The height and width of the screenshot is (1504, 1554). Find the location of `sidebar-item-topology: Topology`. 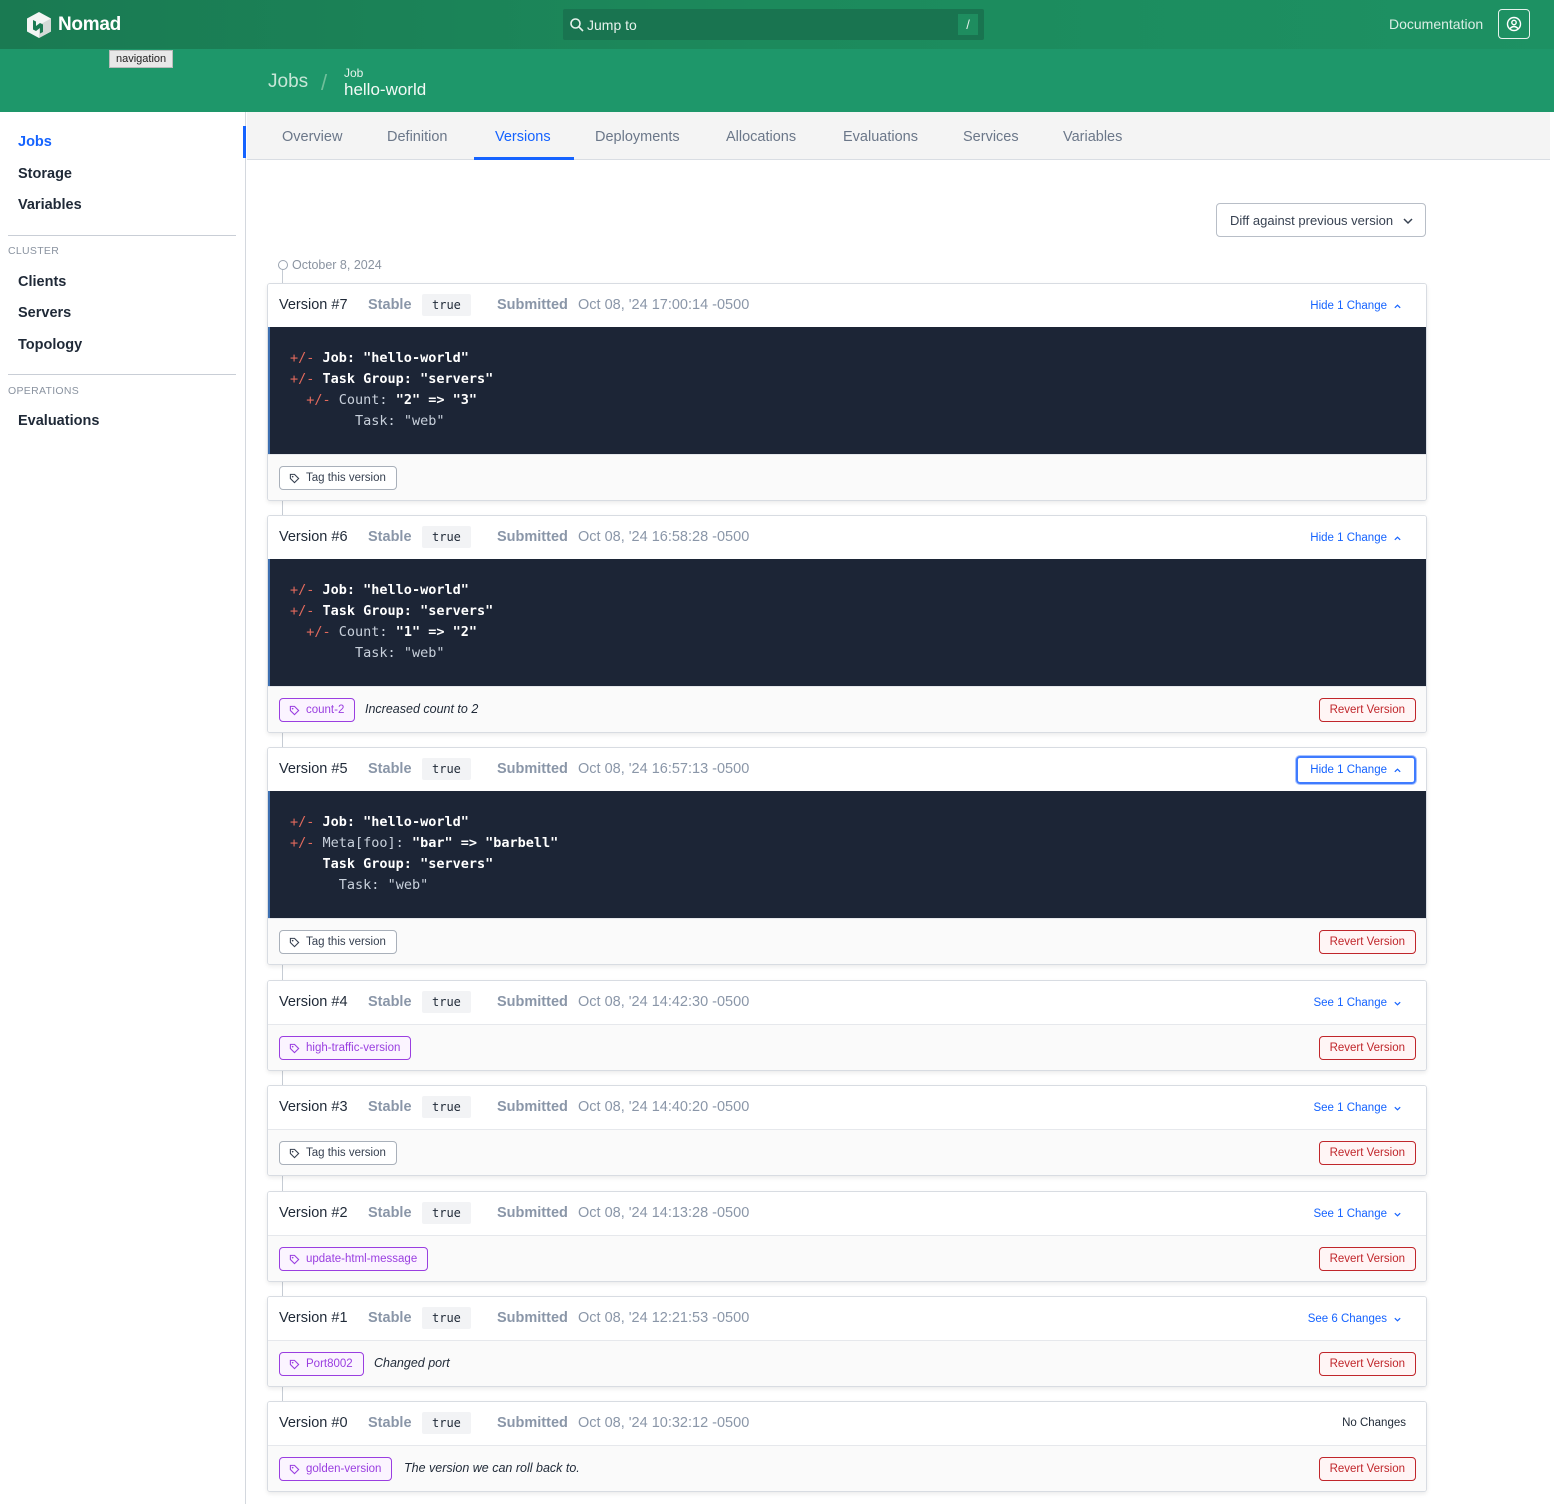

sidebar-item-topology: Topology is located at coordinates (50, 345).